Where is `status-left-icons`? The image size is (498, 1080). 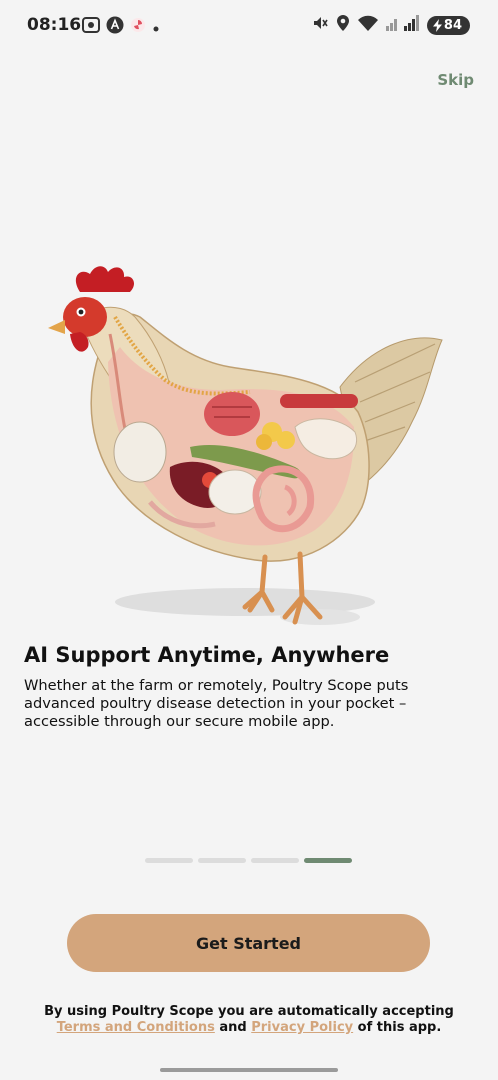 status-left-icons is located at coordinates (121, 27).